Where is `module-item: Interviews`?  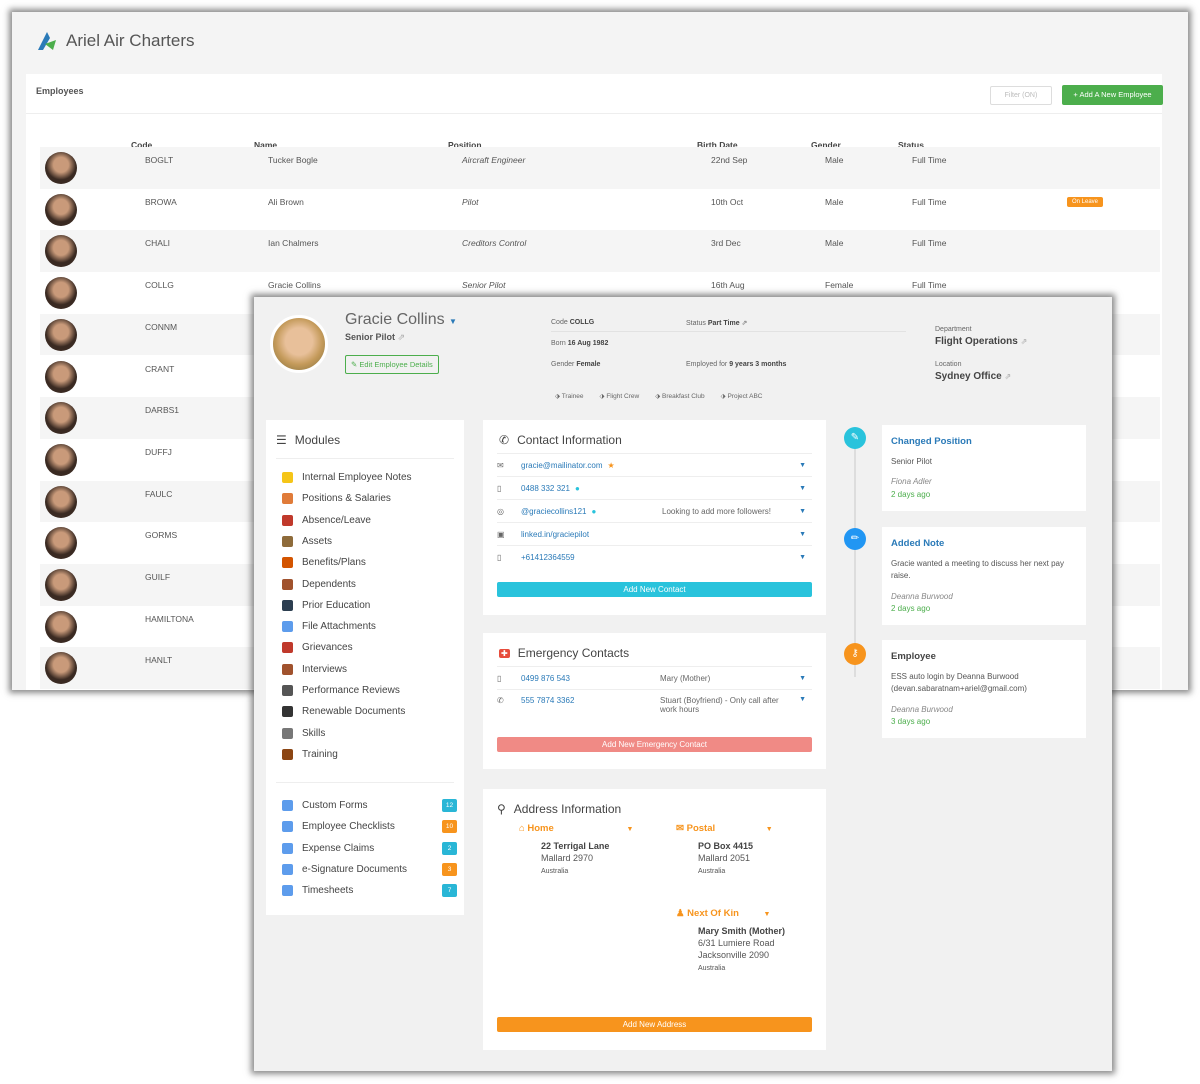 module-item: Interviews is located at coordinates (315, 669).